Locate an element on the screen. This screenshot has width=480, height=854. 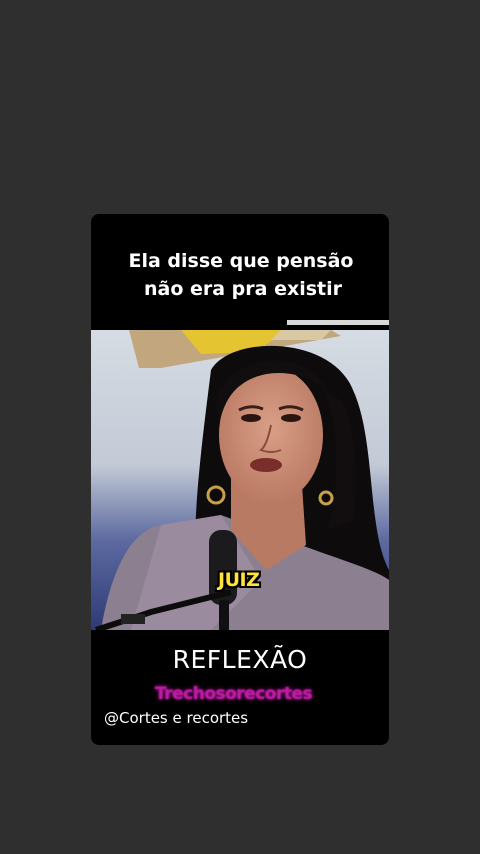
header-text-line-2: não era pra existir is located at coordinates (243, 289).